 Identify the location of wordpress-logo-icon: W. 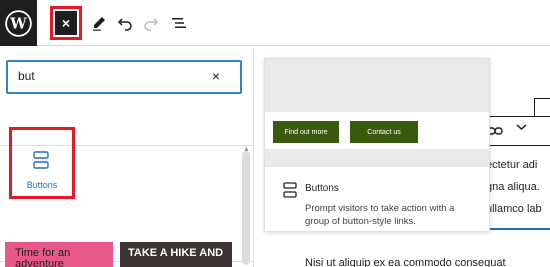
(18, 23).